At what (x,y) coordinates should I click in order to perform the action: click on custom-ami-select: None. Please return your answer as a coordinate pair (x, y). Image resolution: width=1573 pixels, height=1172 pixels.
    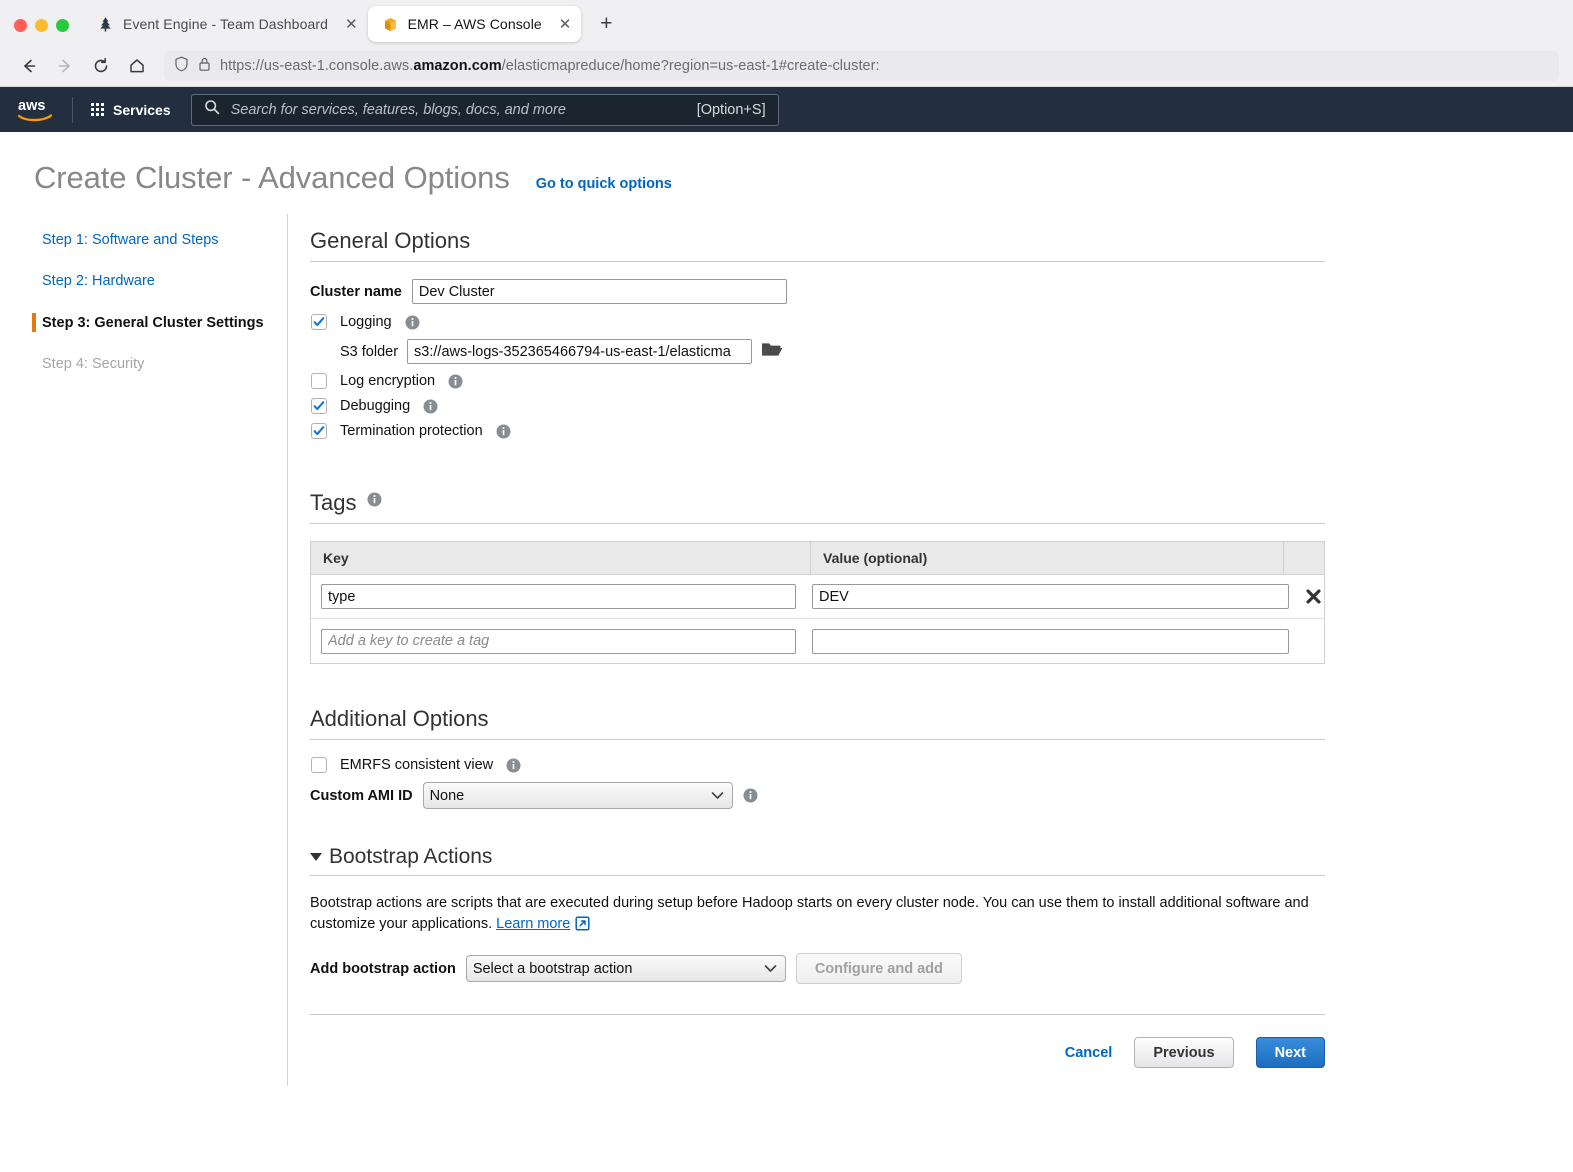
    Looking at the image, I should click on (577, 795).